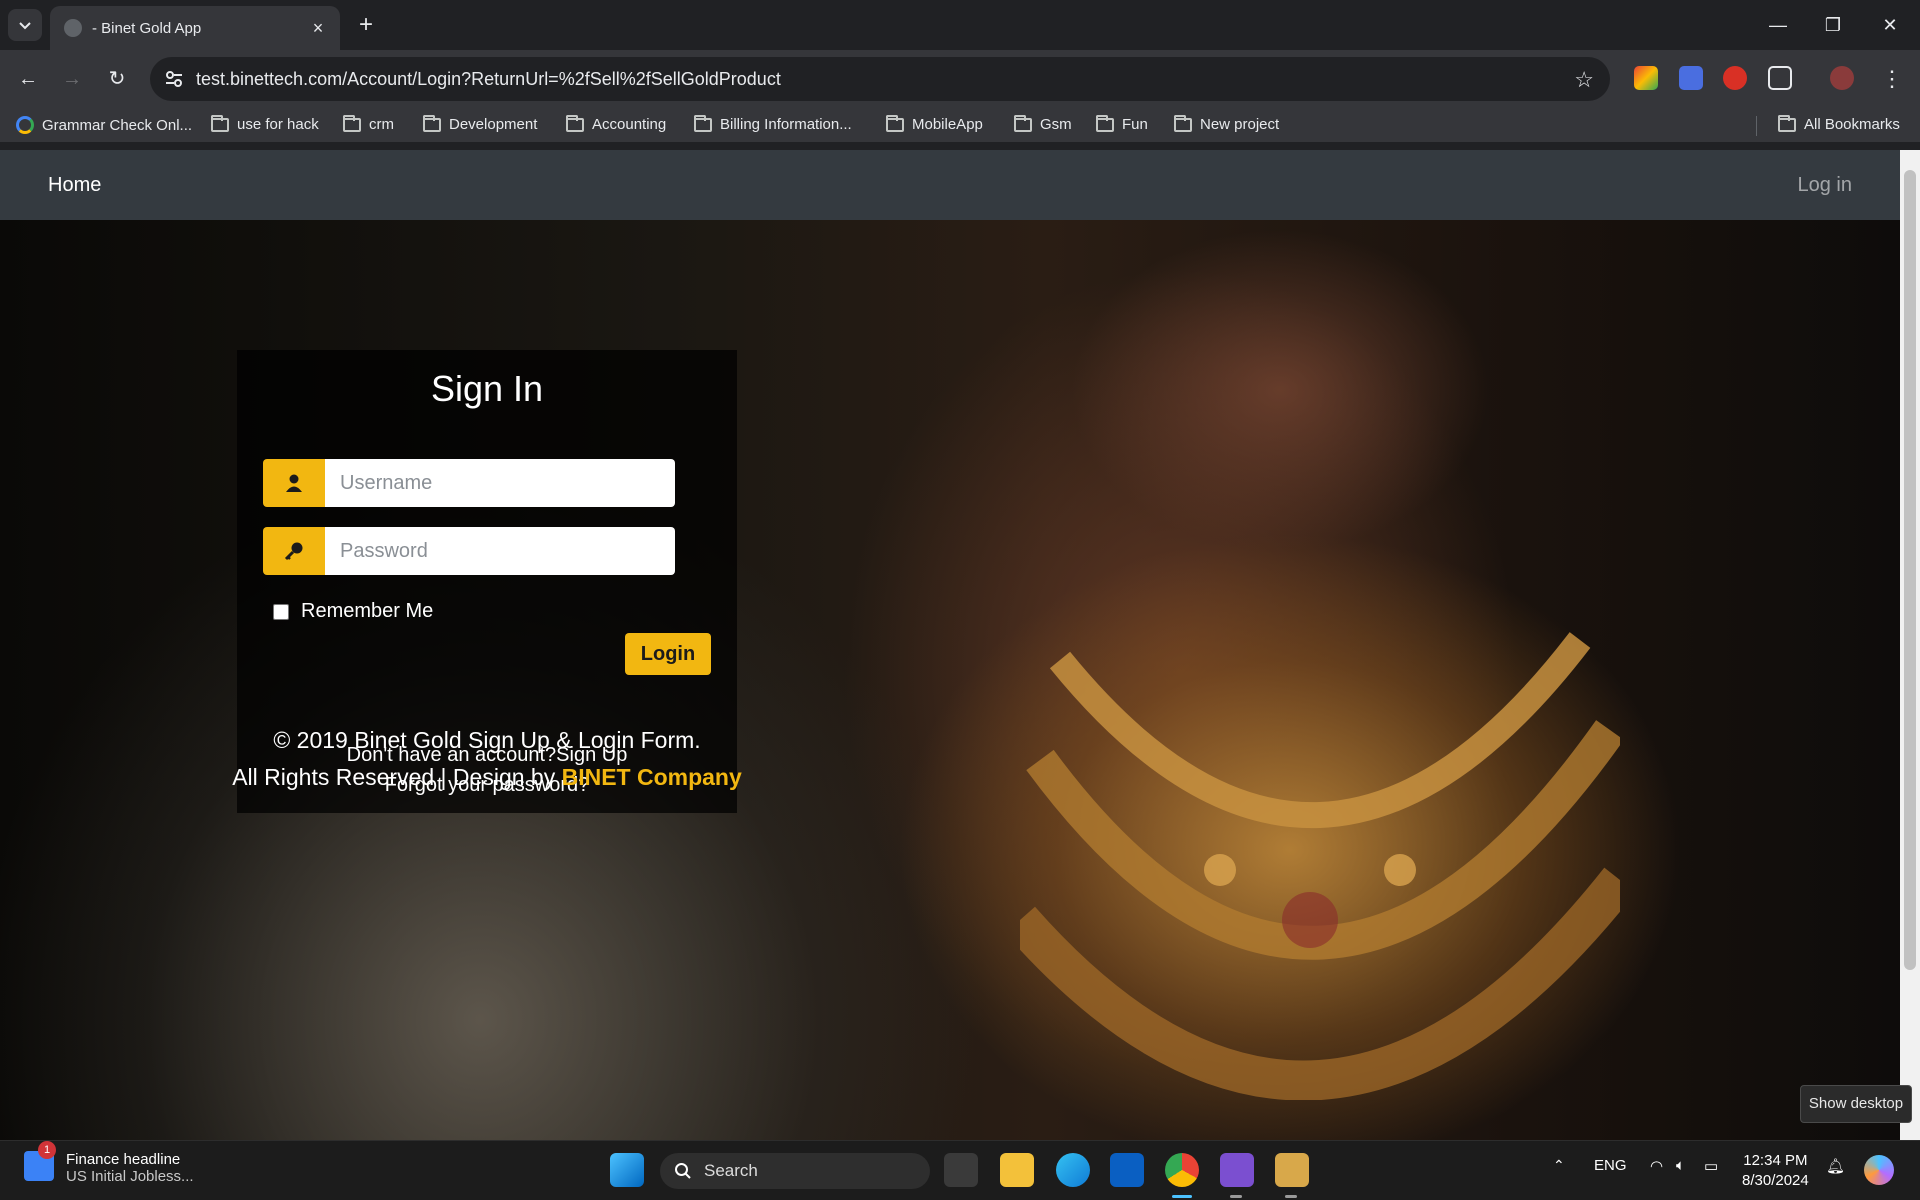  I want to click on signin-title: Sign In, so click(487, 388).